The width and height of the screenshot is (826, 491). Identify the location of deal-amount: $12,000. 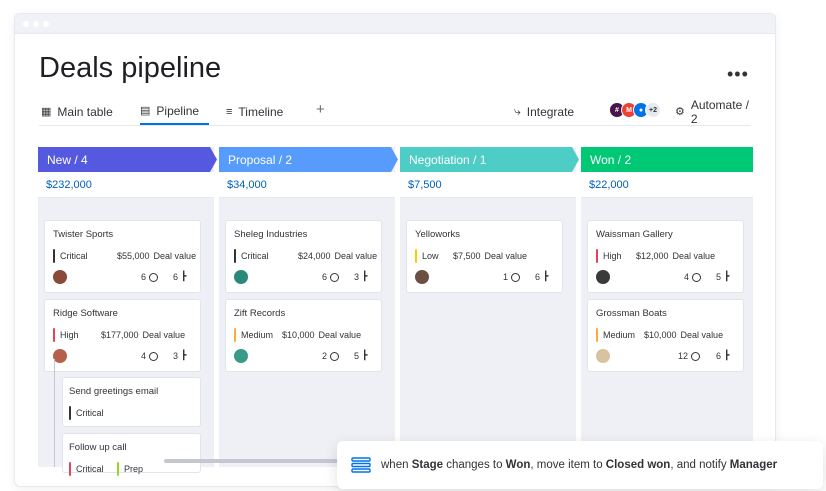
(652, 255).